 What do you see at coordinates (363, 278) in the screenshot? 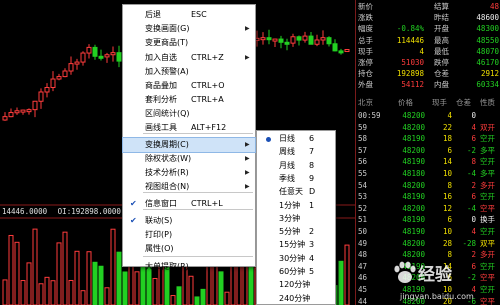
I see `tick-time: 46` at bounding box center [363, 278].